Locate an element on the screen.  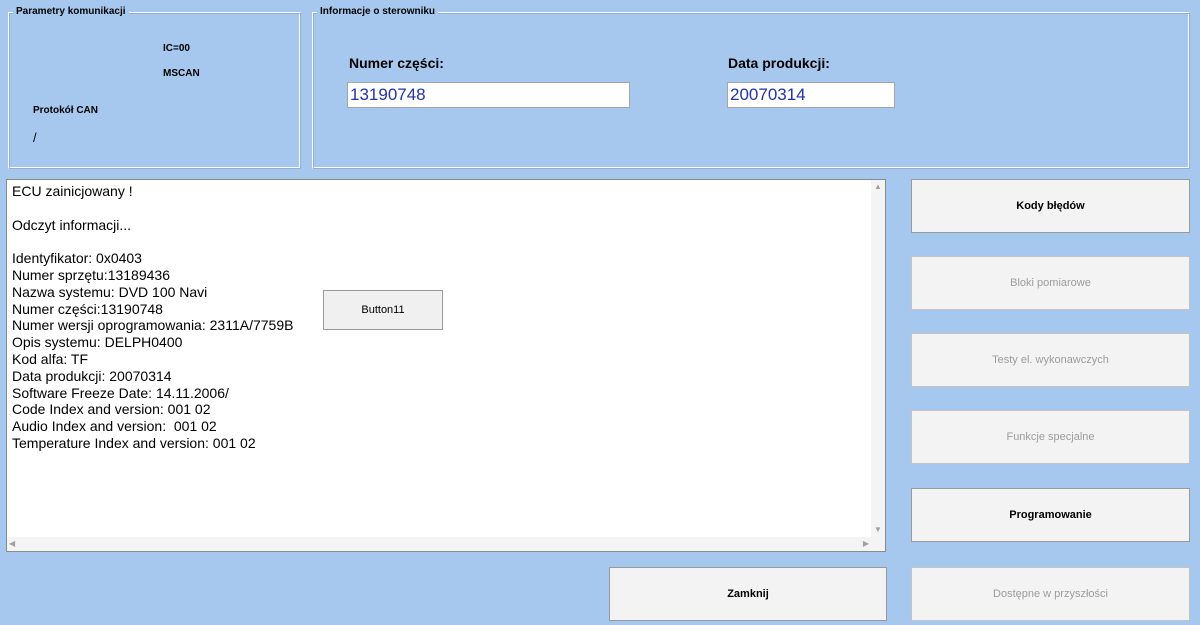
scroll-down-icon: ▼ is located at coordinates (878, 530).